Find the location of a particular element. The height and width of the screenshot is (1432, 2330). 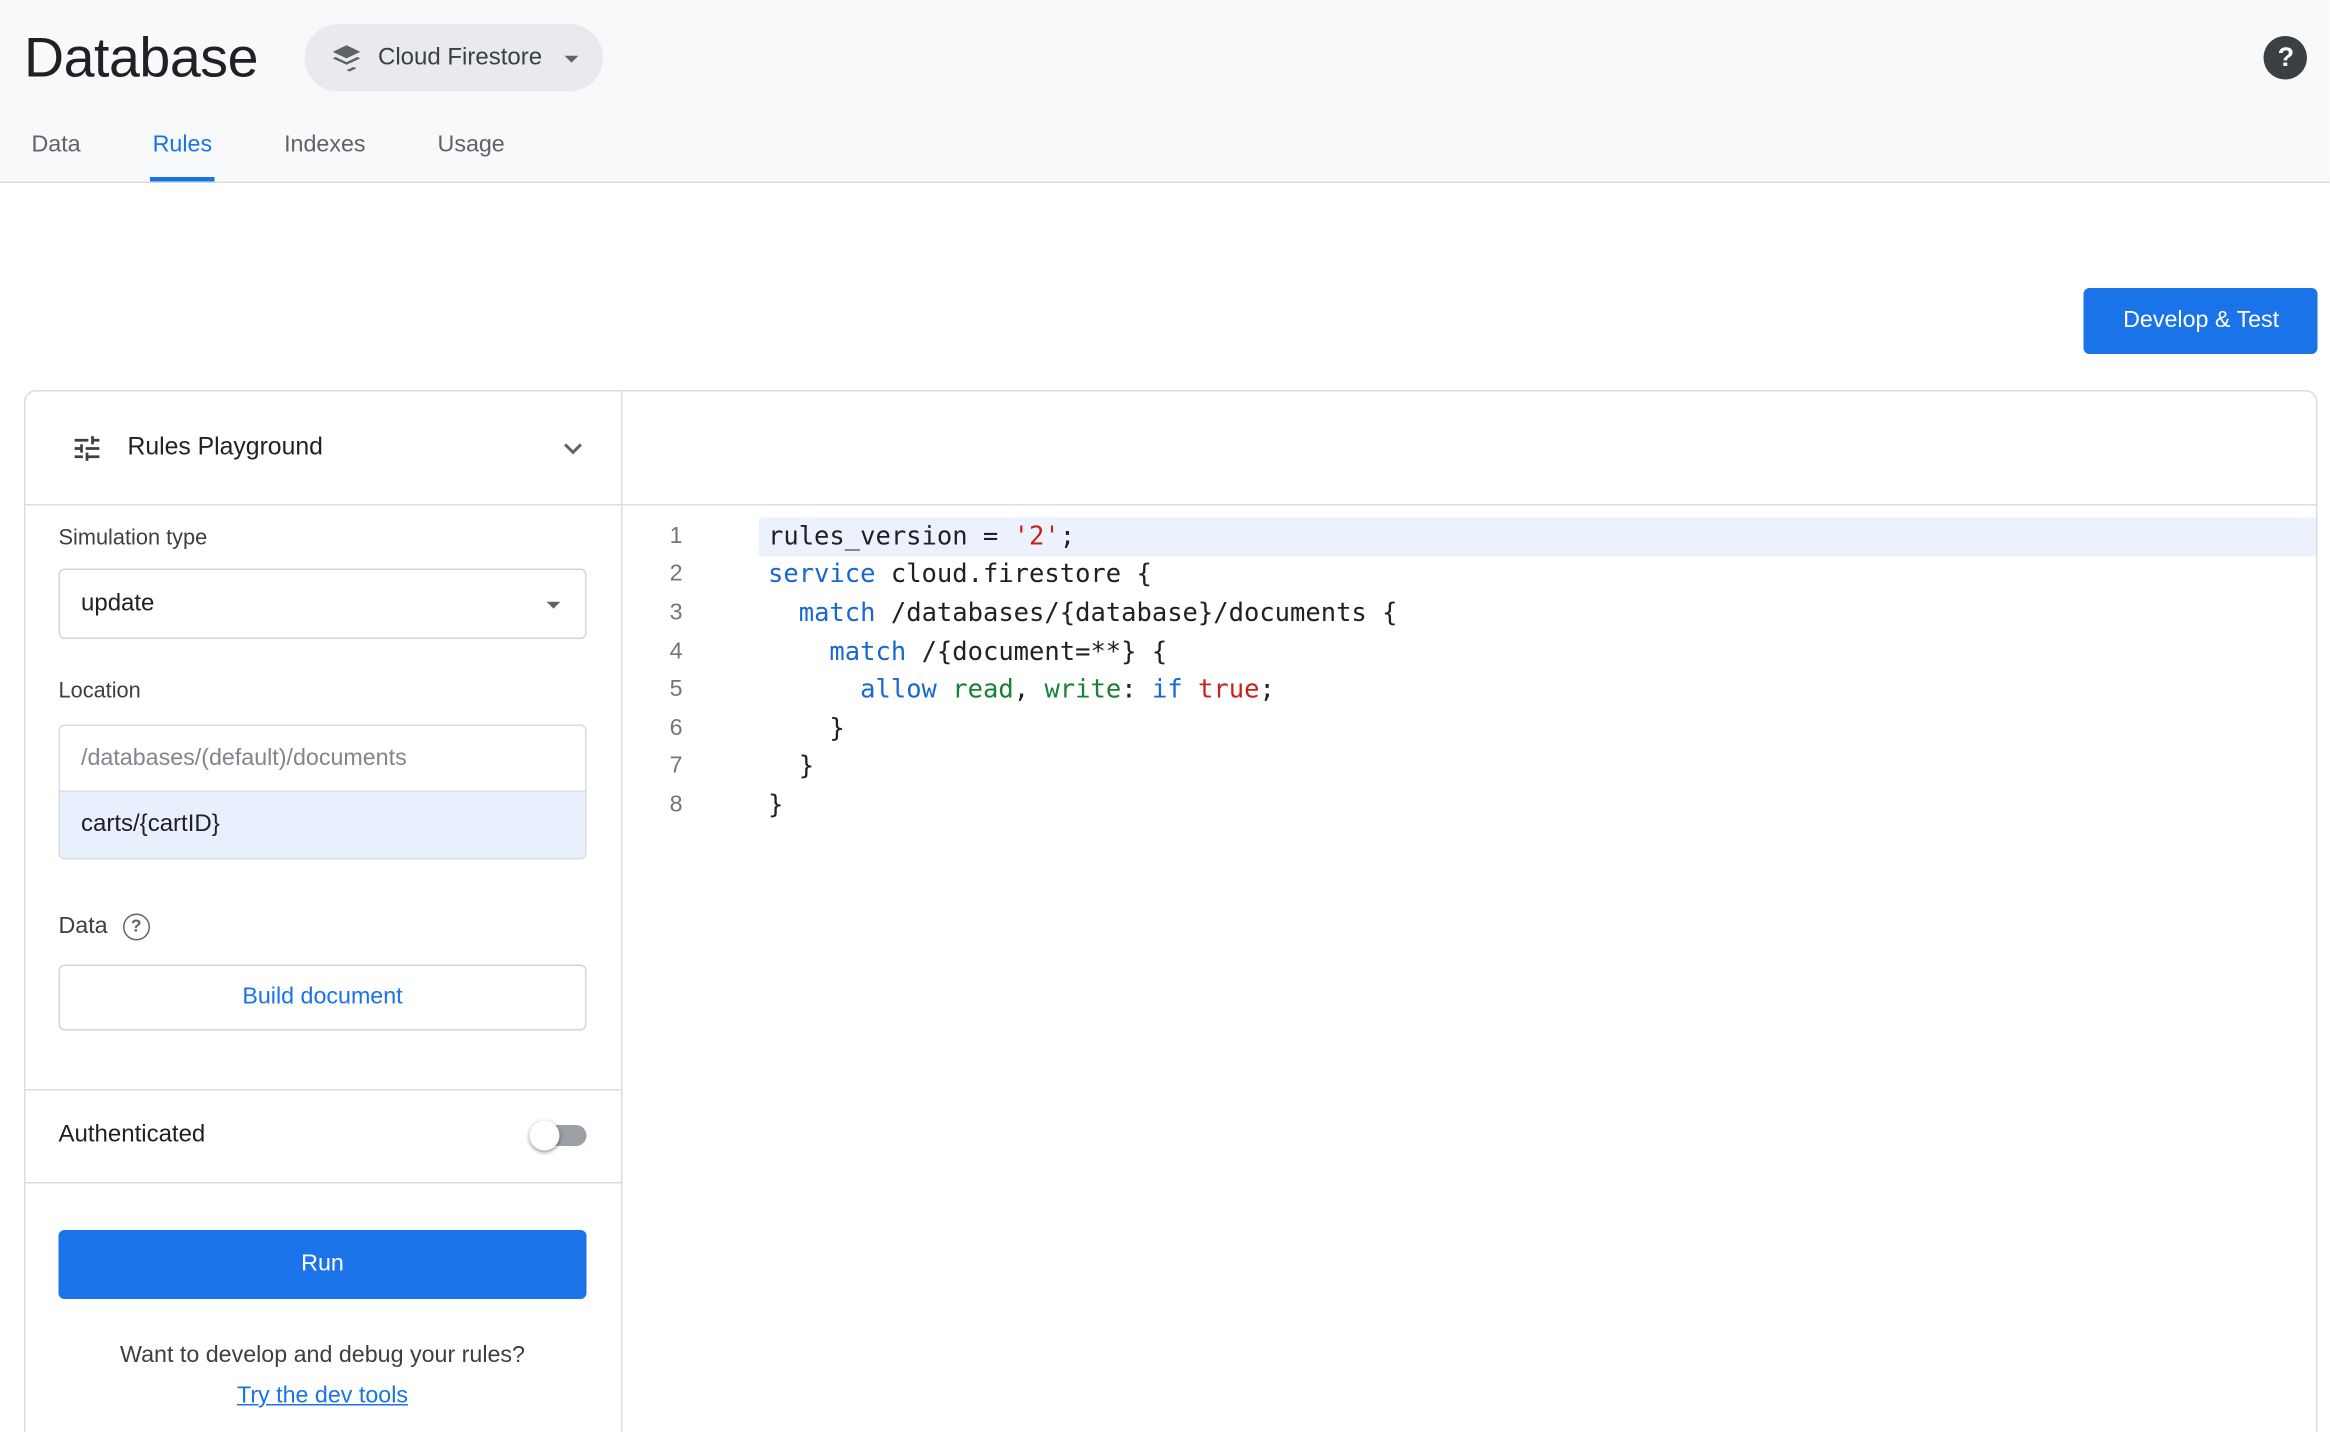

tab-indexes: Indexes is located at coordinates (324, 149).